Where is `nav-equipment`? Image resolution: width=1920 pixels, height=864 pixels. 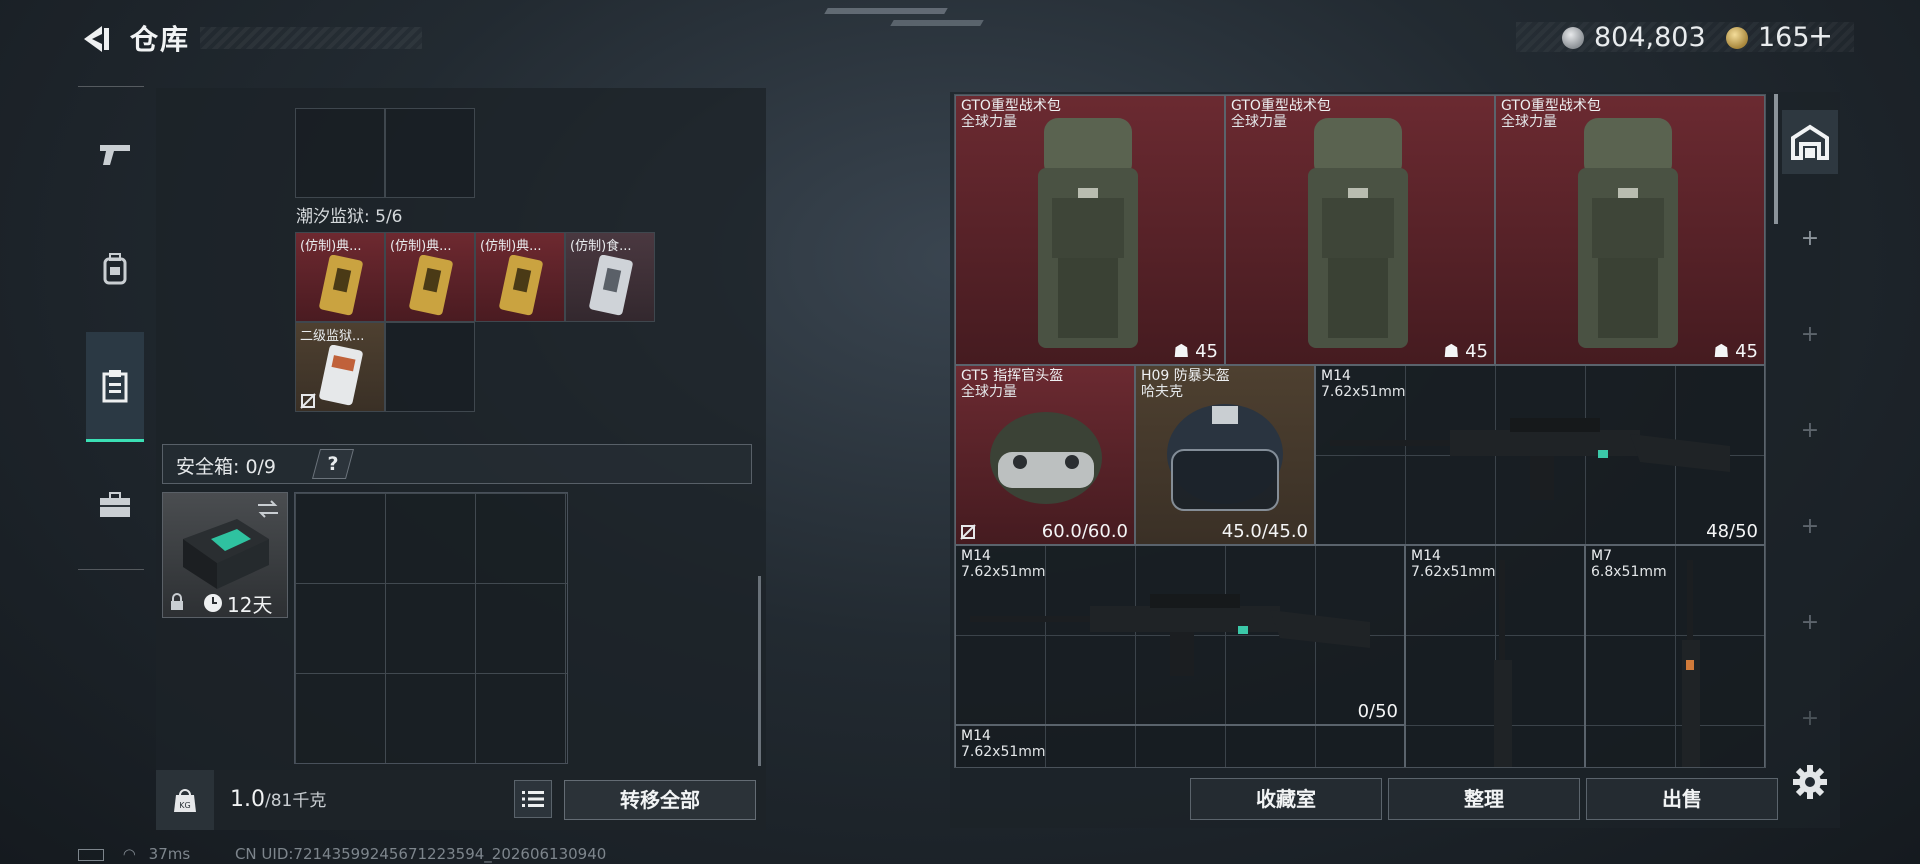
nav-equipment is located at coordinates (115, 269).